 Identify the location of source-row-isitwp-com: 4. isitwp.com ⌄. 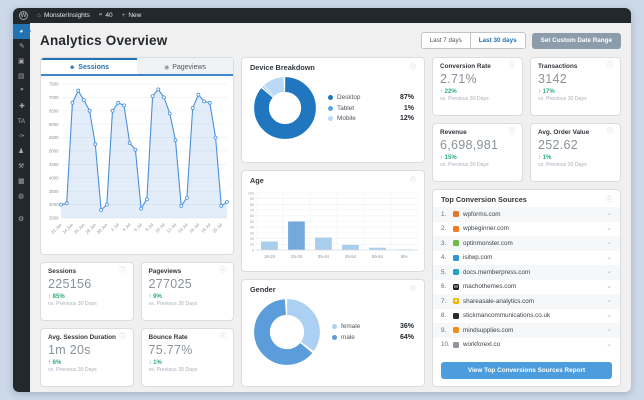
(526, 258).